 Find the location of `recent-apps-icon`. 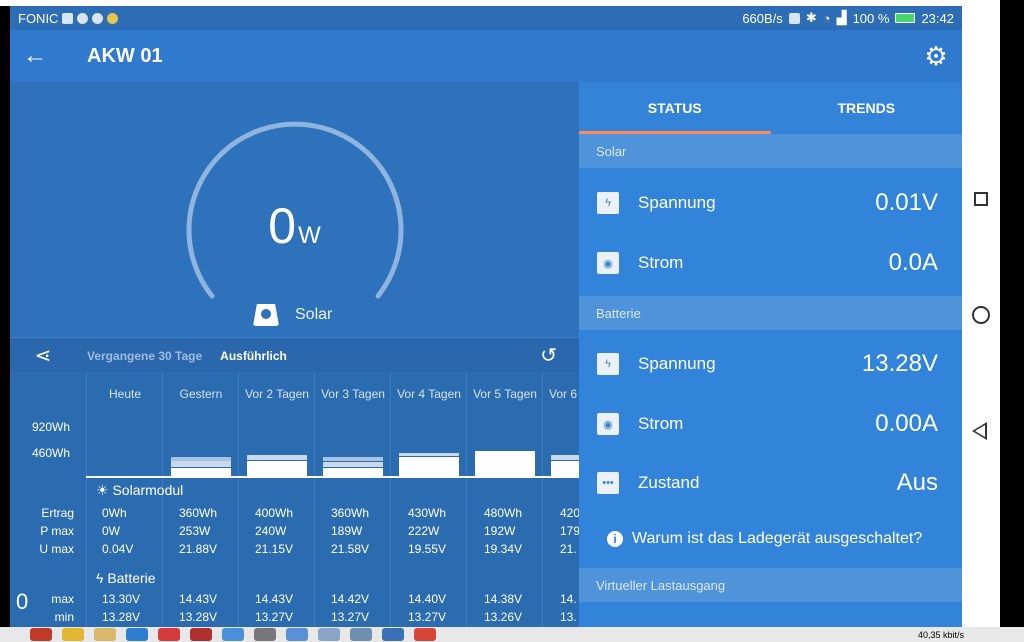

recent-apps-icon is located at coordinates (981, 199).